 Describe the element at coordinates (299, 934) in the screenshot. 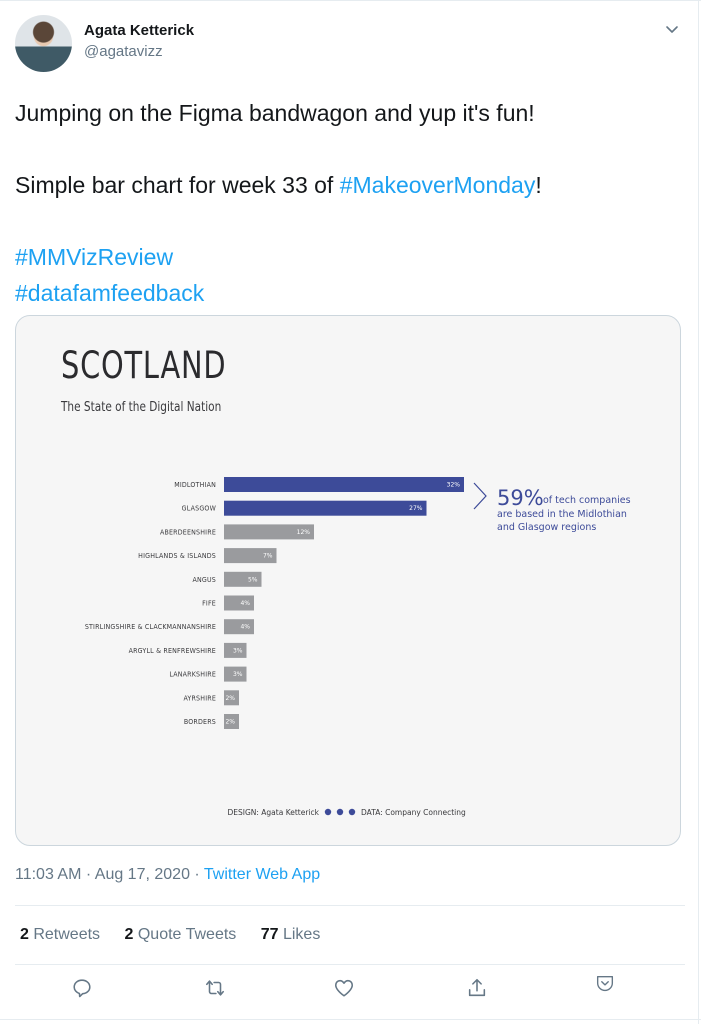

I see `likes-label: Likes` at that location.